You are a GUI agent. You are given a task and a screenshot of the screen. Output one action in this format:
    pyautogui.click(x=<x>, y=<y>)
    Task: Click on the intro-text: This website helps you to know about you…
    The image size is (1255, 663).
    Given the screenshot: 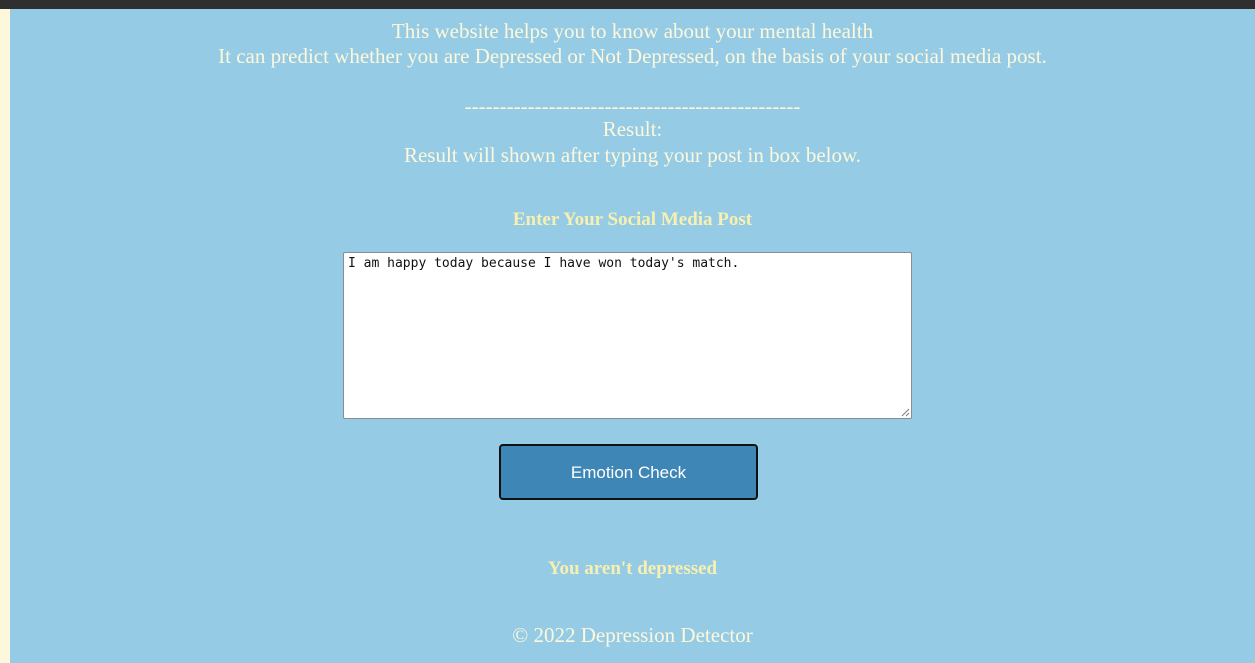 What is the action you would take?
    pyautogui.click(x=632, y=44)
    